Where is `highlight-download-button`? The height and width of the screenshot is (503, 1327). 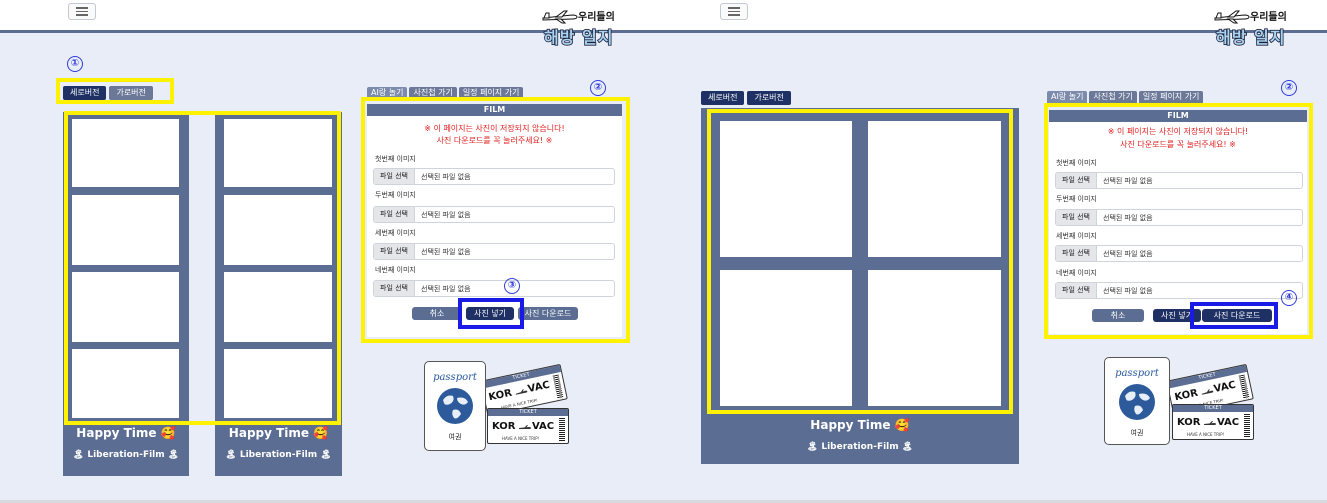 highlight-download-button is located at coordinates (1234, 315).